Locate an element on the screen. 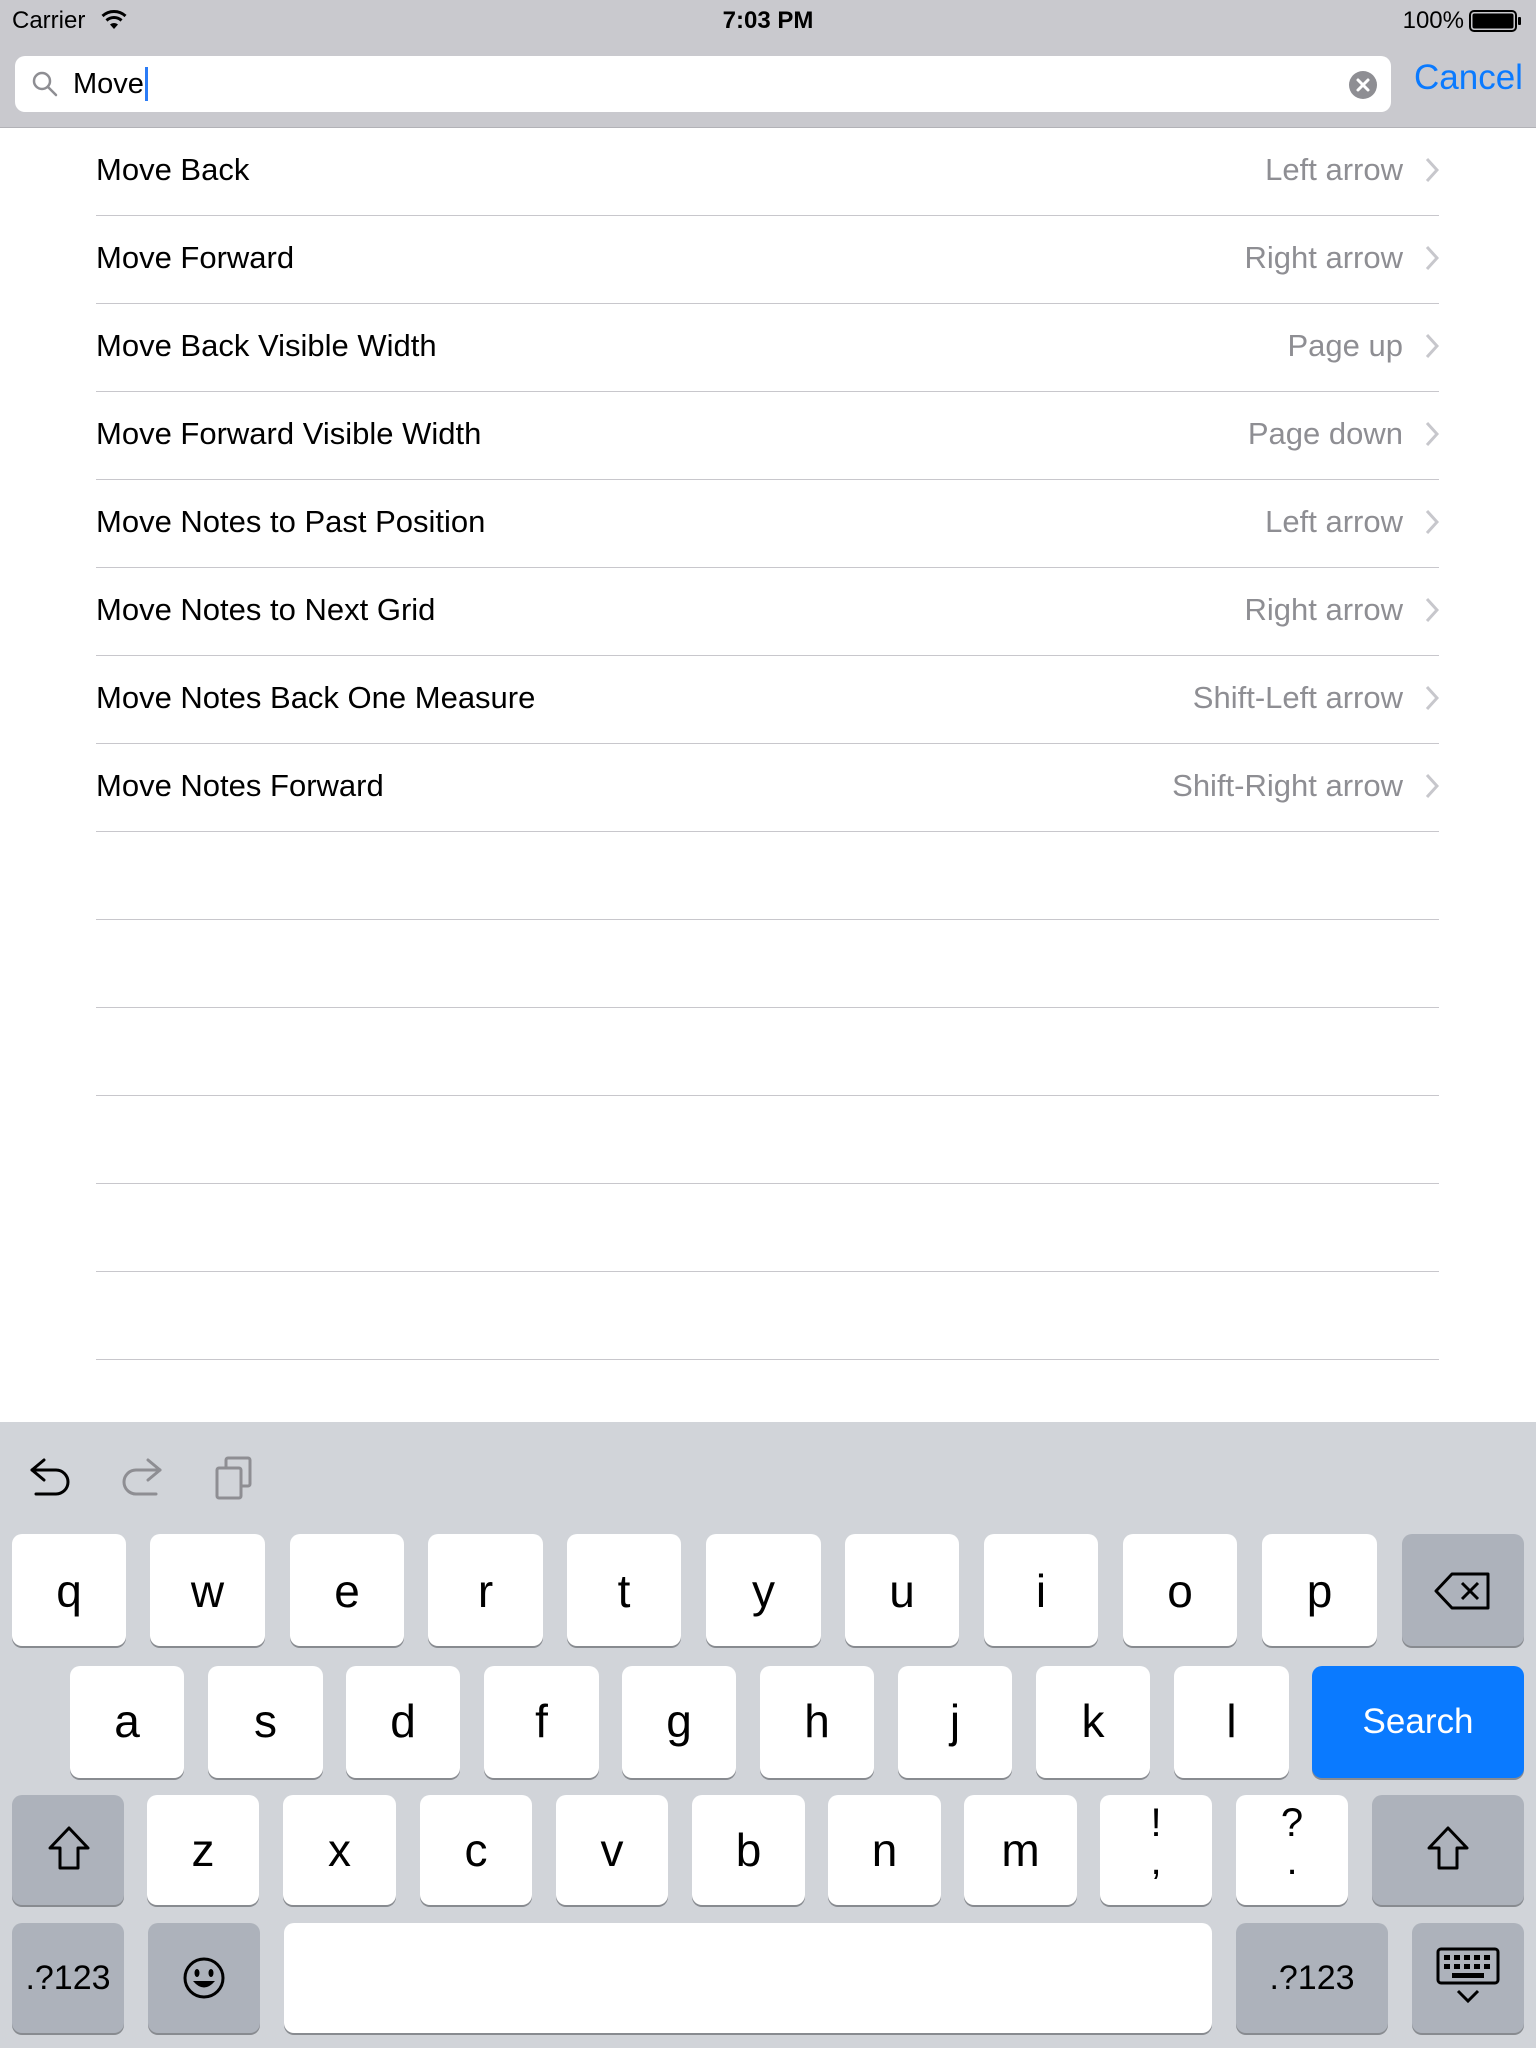 This screenshot has width=1536, height=2048. cancel-button: Cancel is located at coordinates (1468, 78).